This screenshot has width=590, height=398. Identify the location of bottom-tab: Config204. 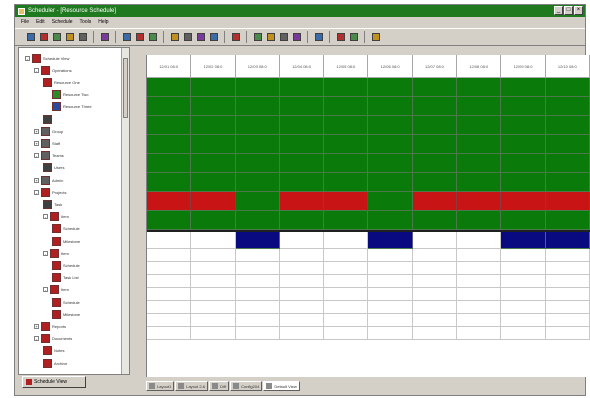
(246, 386).